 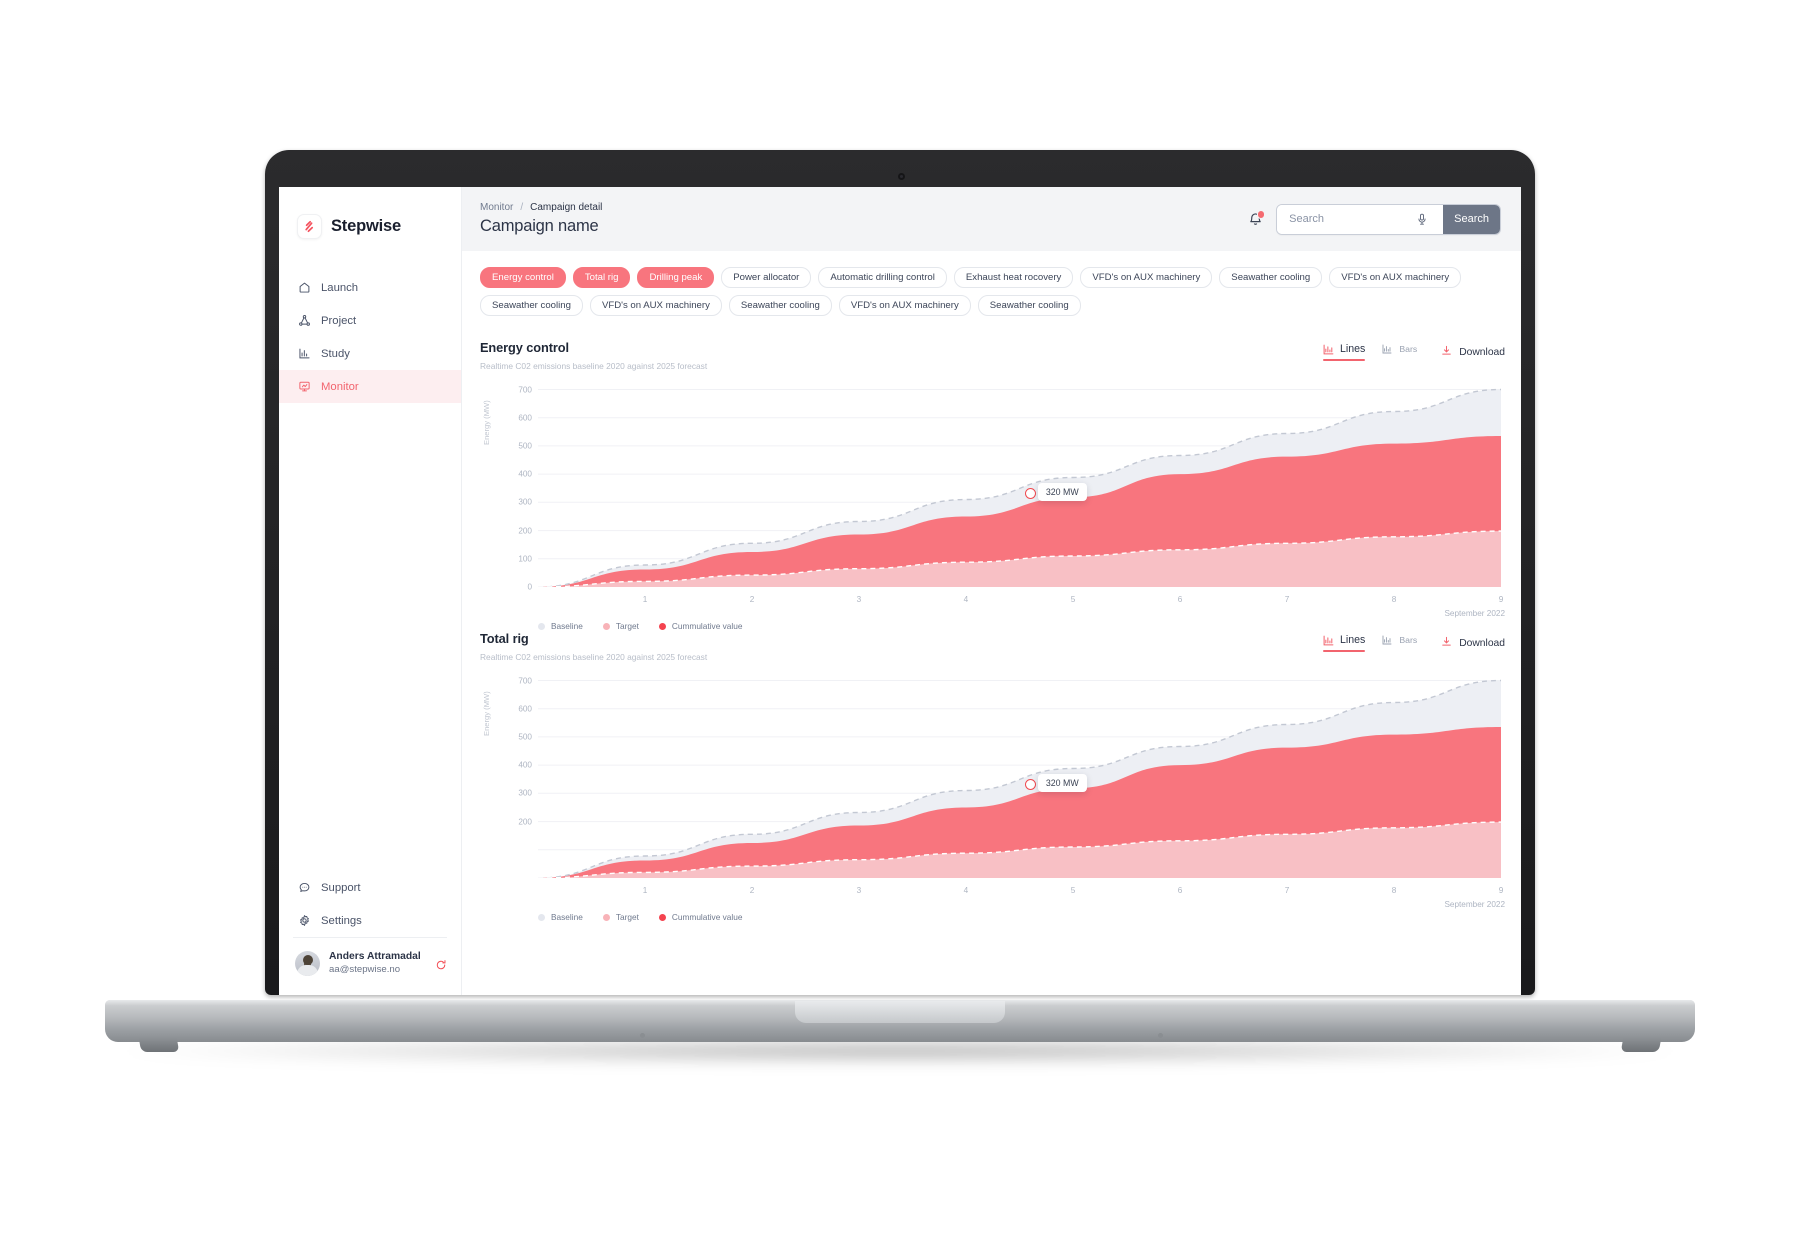 What do you see at coordinates (1422, 219) in the screenshot?
I see `microphone-icon` at bounding box center [1422, 219].